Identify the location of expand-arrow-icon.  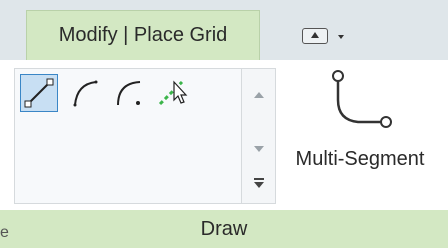
(259, 185).